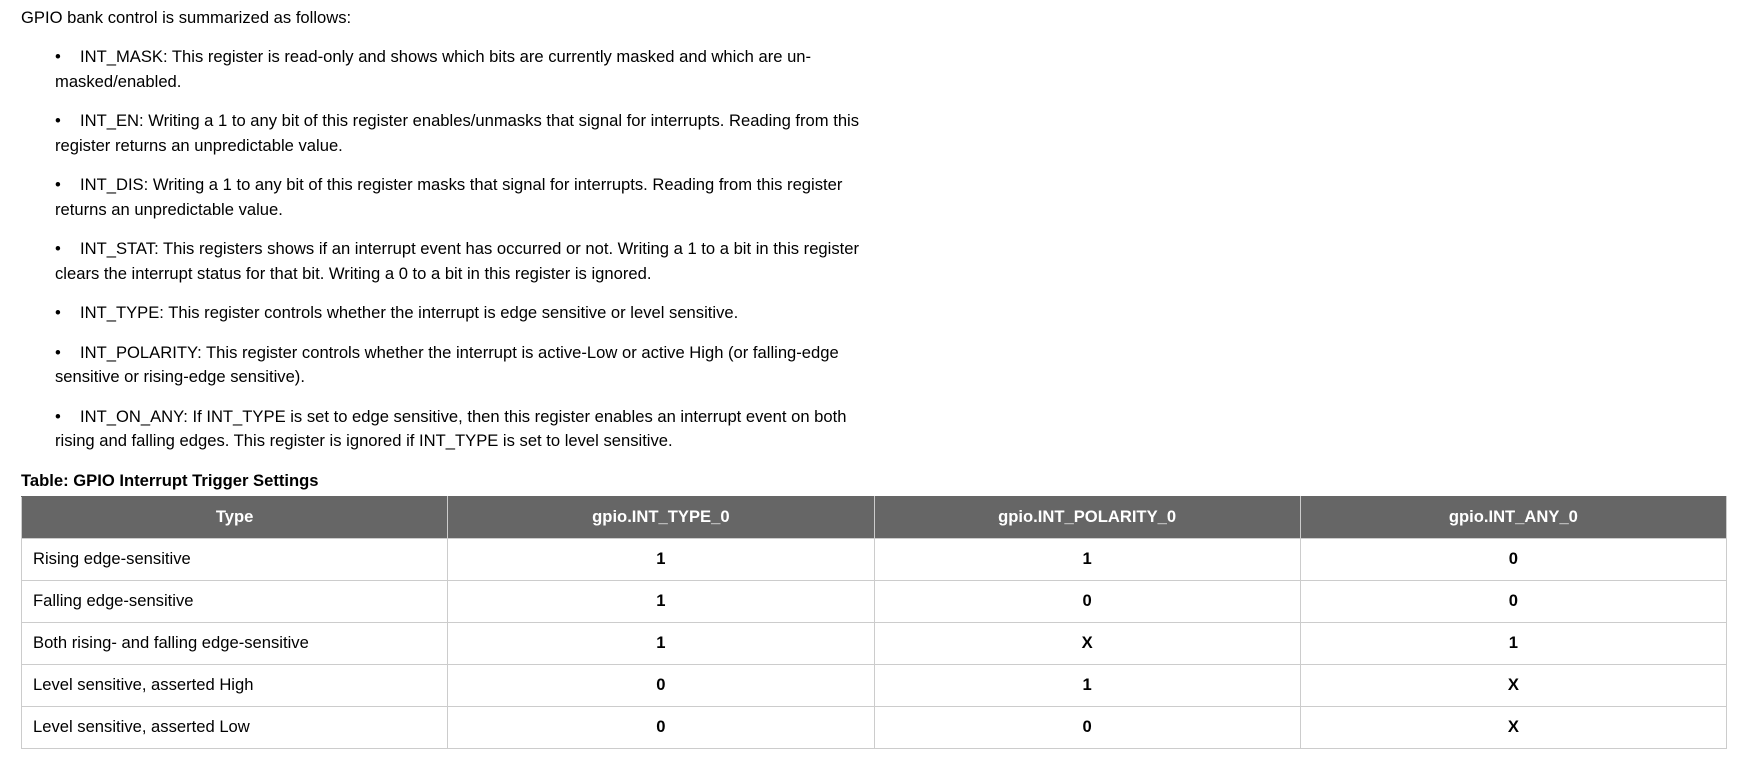  I want to click on table-row: Rising edge-sensitive 1 1 0, so click(874, 559).